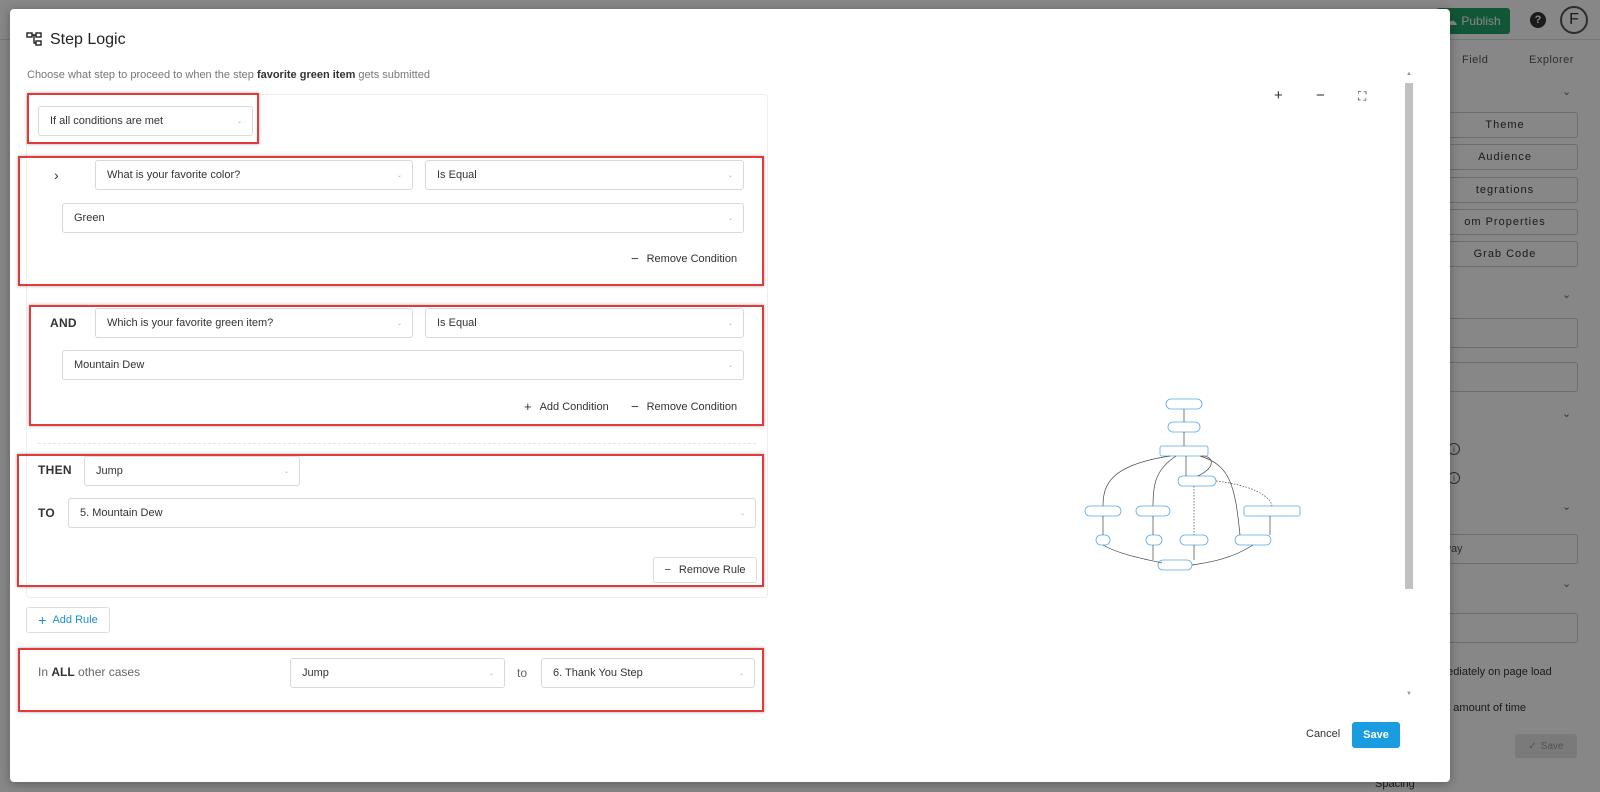 The width and height of the screenshot is (1600, 792). I want to click on zoom-in-icon: +, so click(1278, 95).